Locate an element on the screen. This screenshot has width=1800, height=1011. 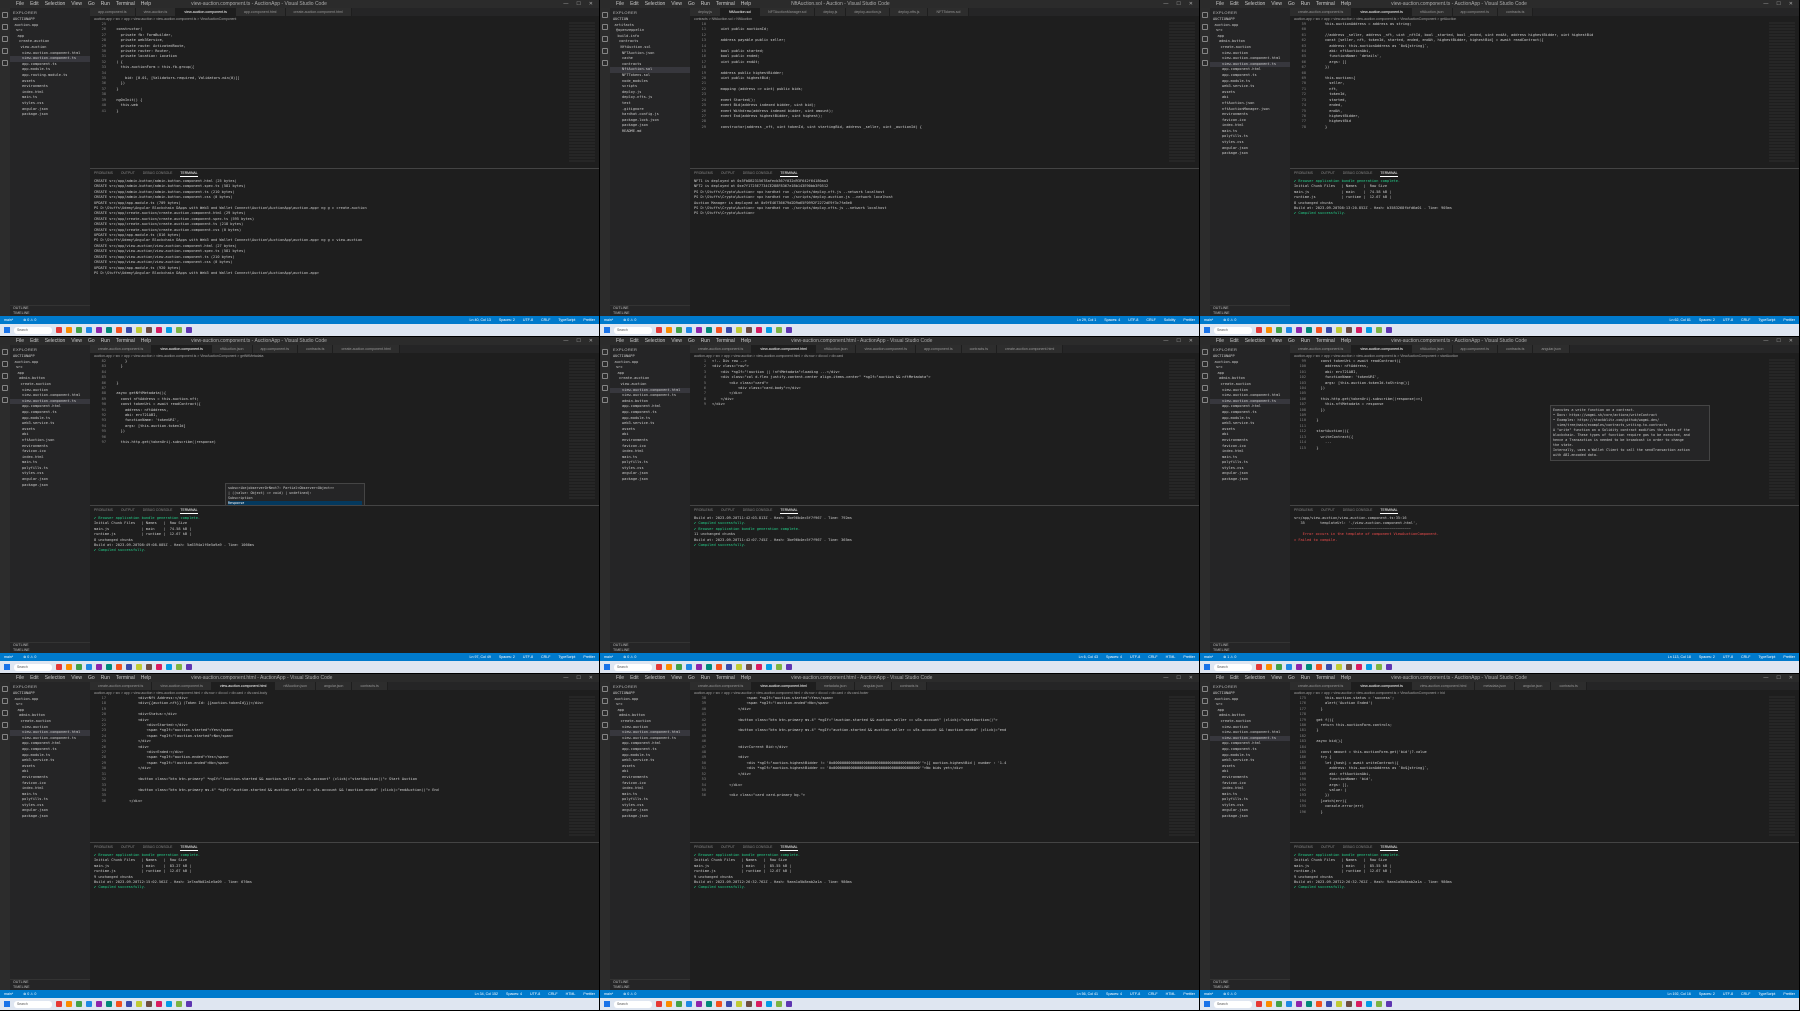
close-button: ✕ is located at coordinates (1791, 341).